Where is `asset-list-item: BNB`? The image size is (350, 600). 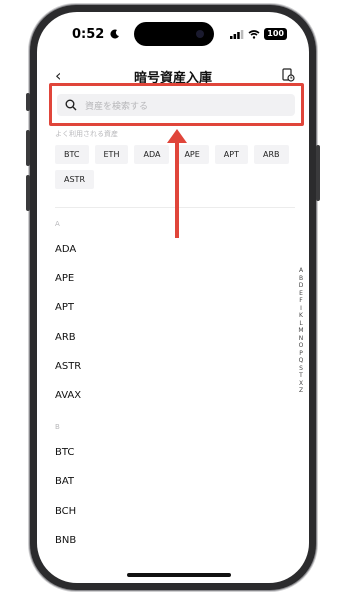 asset-list-item: BNB is located at coordinates (65, 540).